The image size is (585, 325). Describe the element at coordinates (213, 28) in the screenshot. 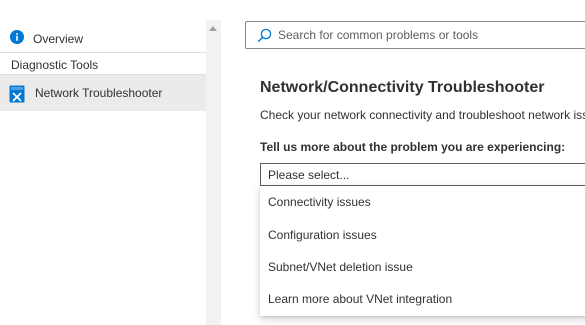

I see `scroll-up-arrow-icon` at that location.